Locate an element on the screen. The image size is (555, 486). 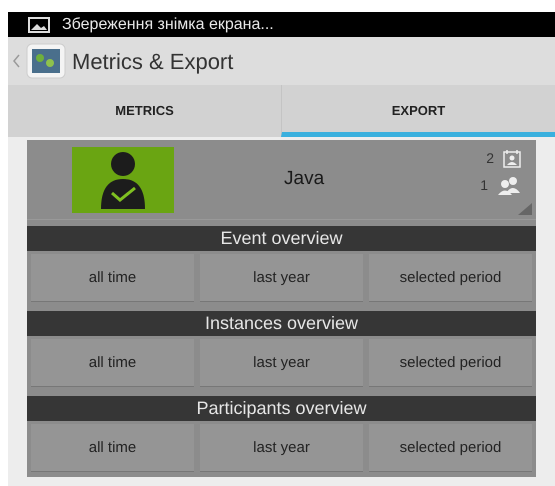
user-check-icon is located at coordinates (123, 179).